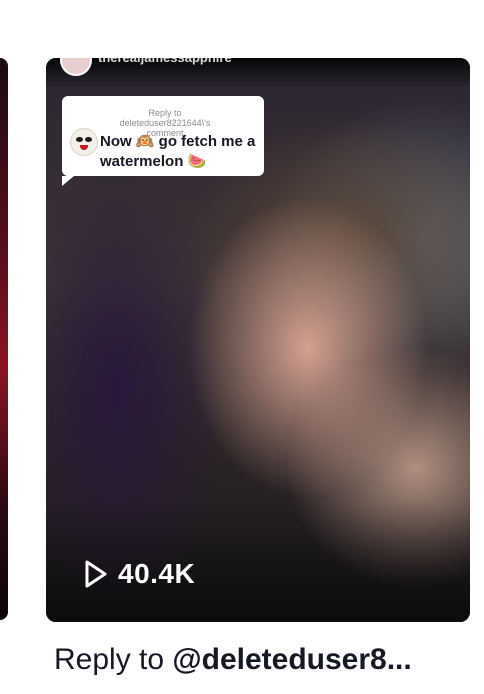 This screenshot has width=484, height=694. Describe the element at coordinates (157, 573) in the screenshot. I see `view-count: 40.4K` at that location.